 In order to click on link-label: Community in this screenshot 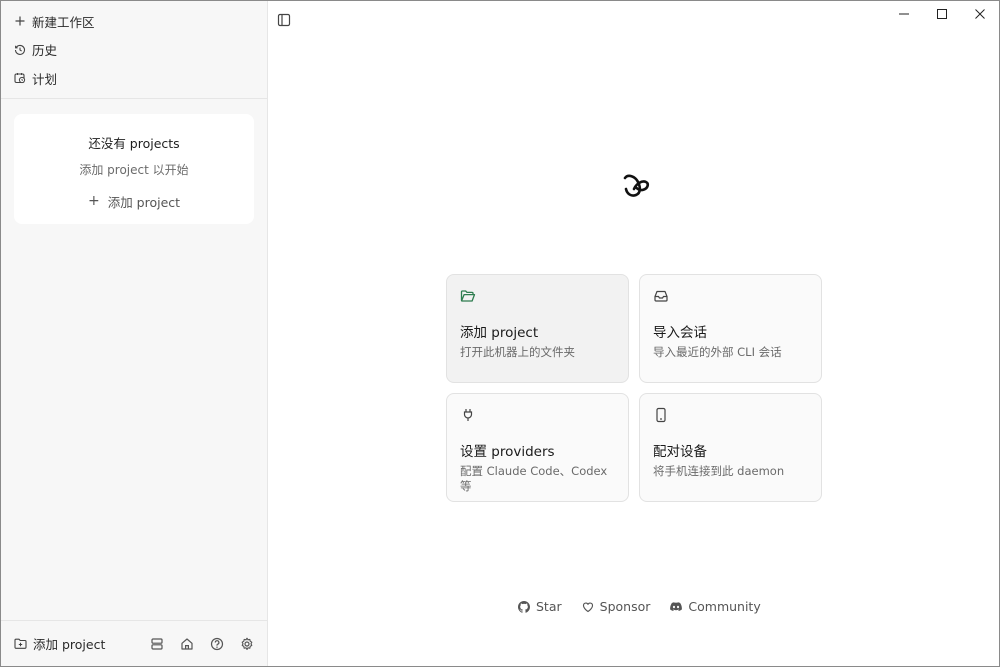, I will do `click(724, 606)`.